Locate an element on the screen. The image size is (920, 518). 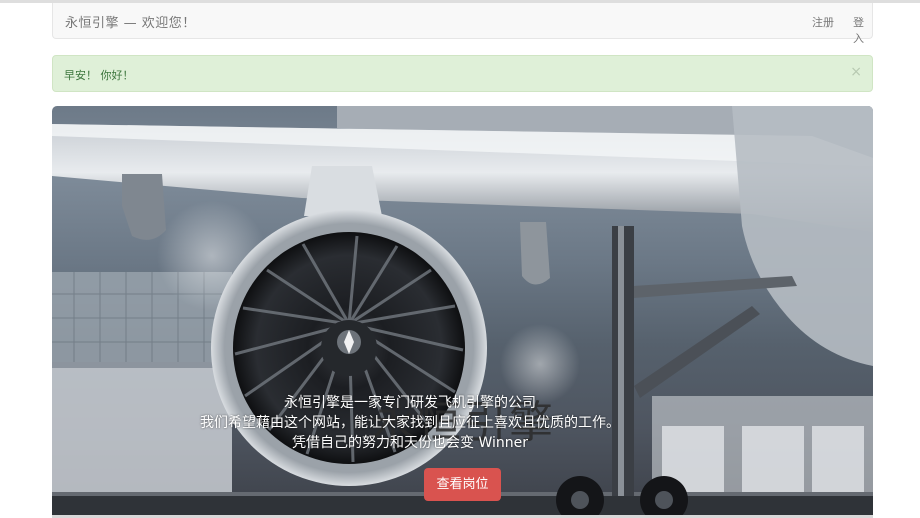
hero-line-2: 我们希望藉由这个网站，能让大家找到且应征上喜欢且优质的工作。 is located at coordinates (410, 423).